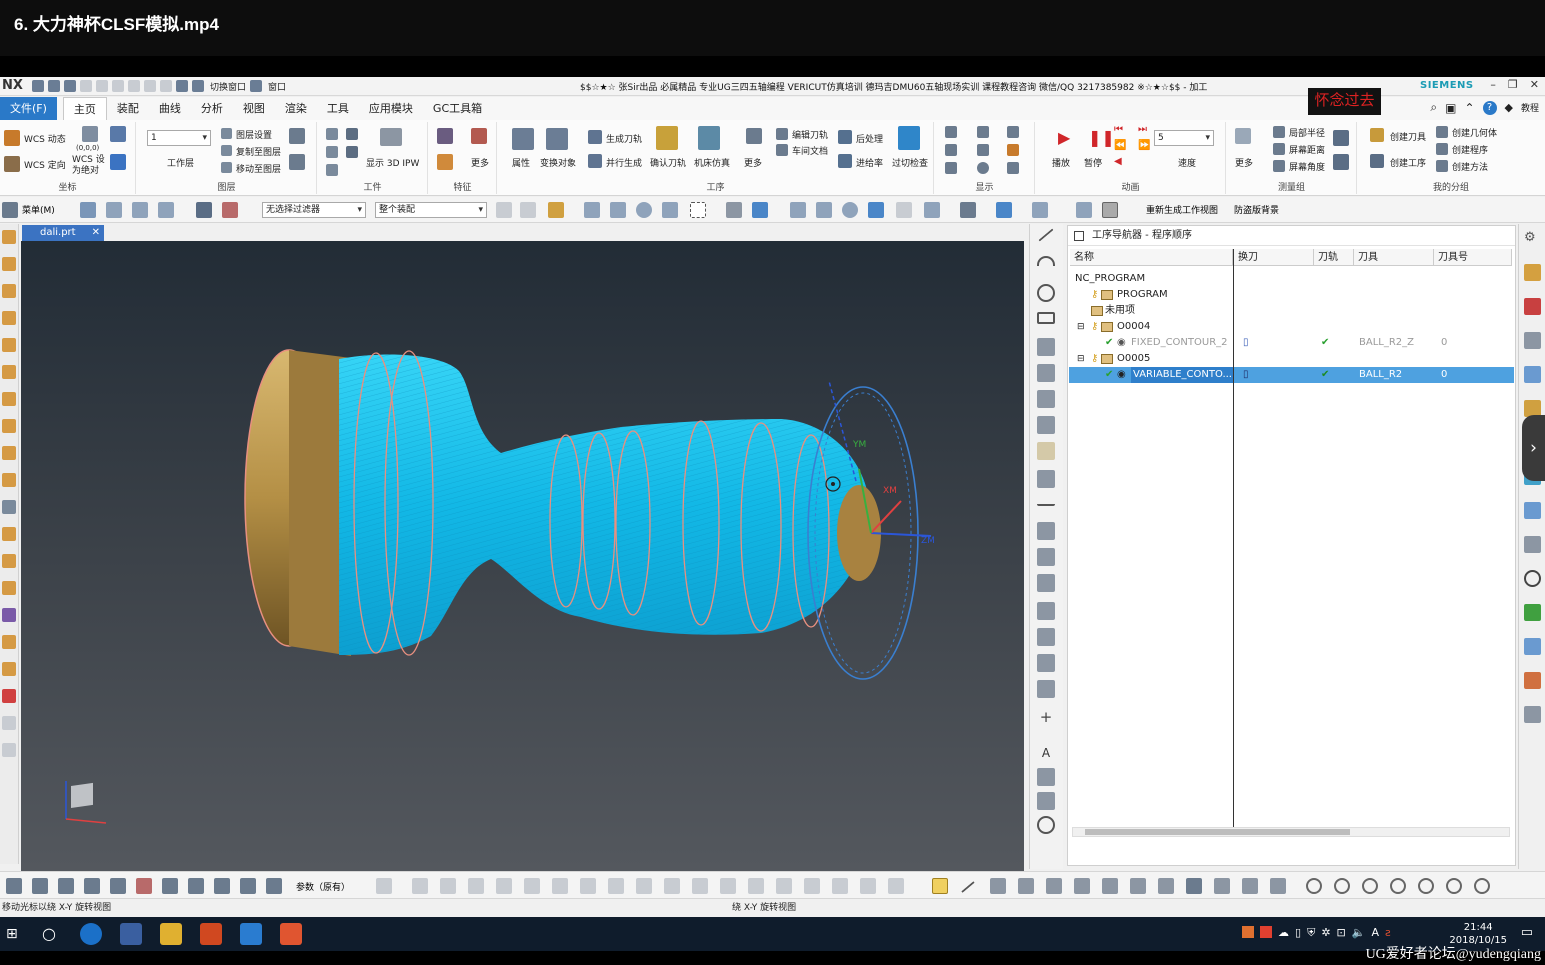 This screenshot has width=1545, height=965. Describe the element at coordinates (296, 108) in the screenshot. I see `tab-render: 渲染` at that location.